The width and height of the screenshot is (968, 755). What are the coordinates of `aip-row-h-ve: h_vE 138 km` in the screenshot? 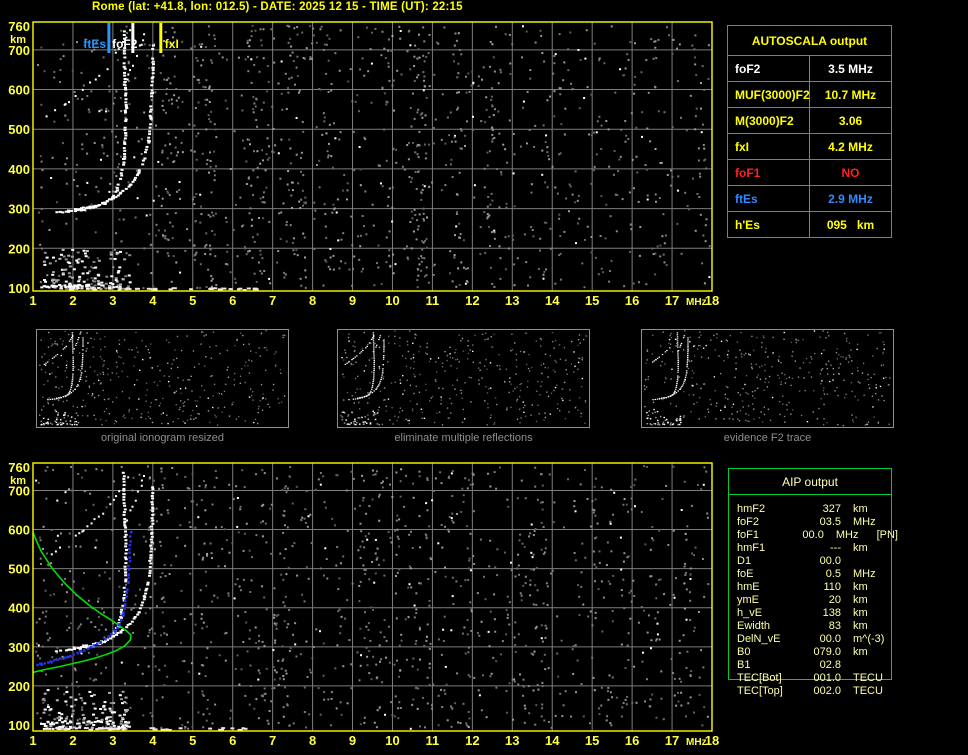 It's located at (813, 613).